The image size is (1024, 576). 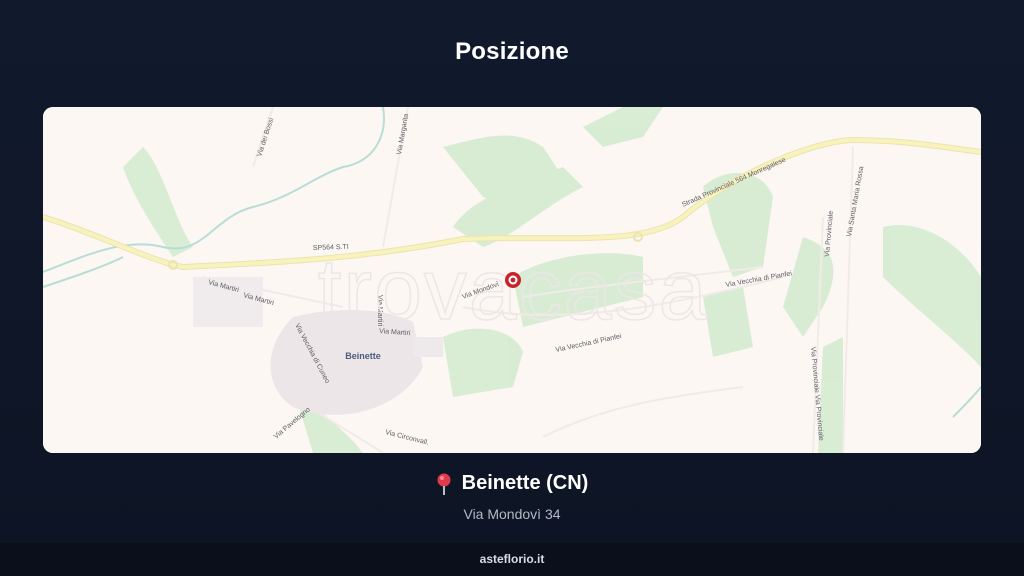 I want to click on location-title-row: Beinette (CN), so click(x=512, y=483).